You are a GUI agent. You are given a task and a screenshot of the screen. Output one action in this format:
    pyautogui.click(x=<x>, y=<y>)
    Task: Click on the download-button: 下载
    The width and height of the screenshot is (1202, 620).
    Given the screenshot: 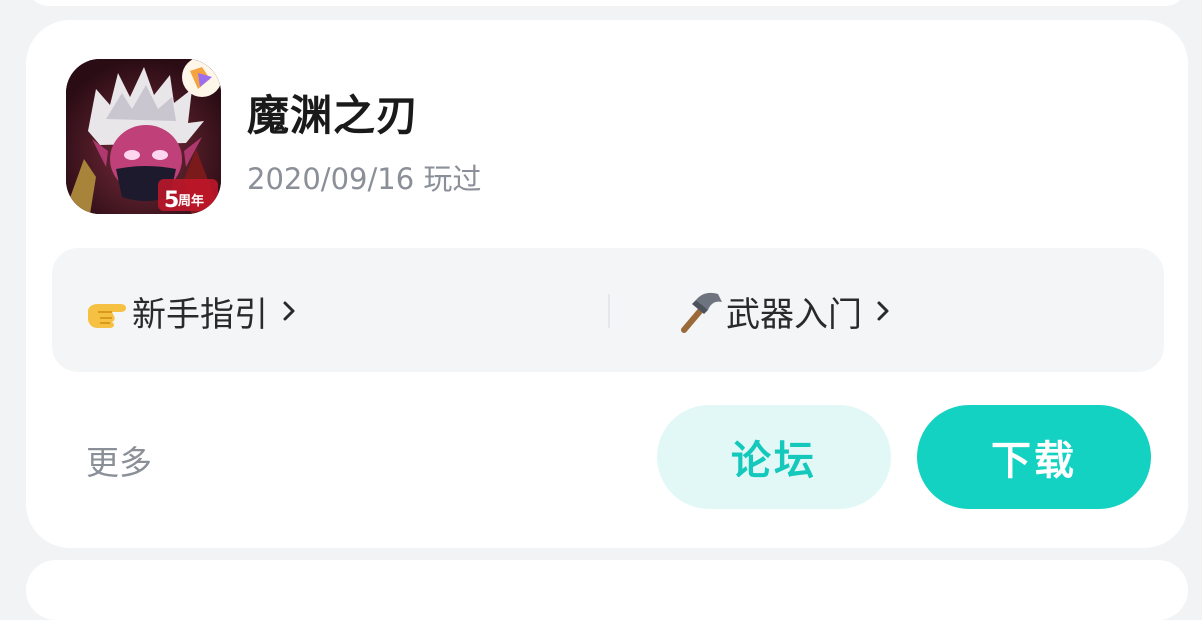 What is the action you would take?
    pyautogui.click(x=1034, y=457)
    